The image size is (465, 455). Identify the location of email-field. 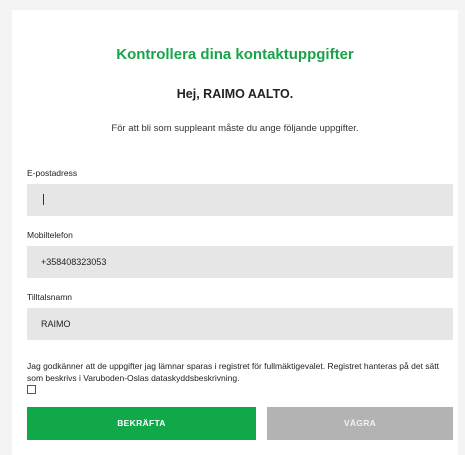
(240, 200).